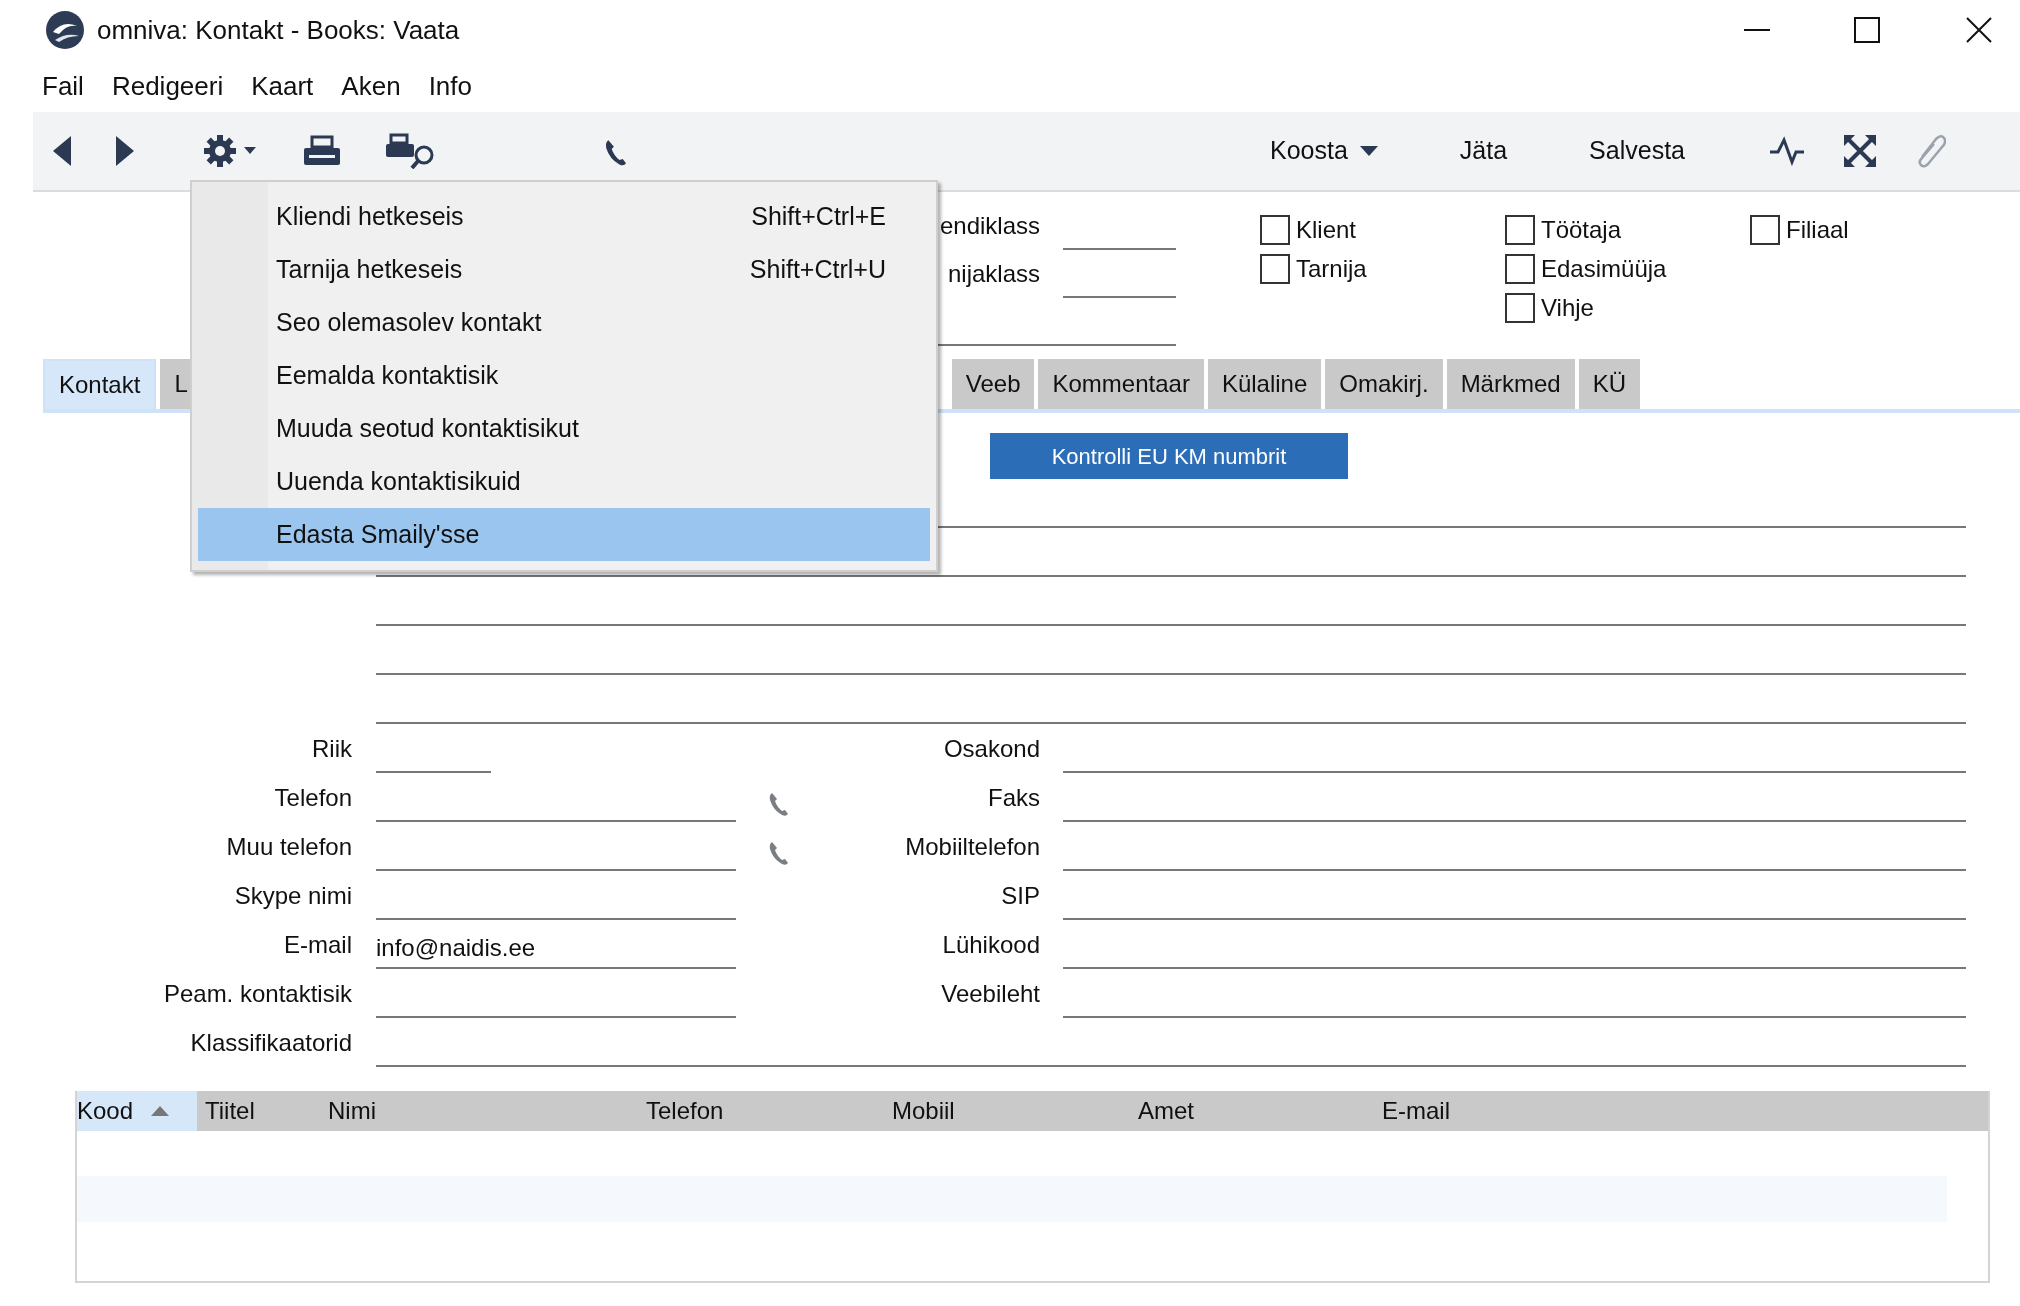  Describe the element at coordinates (1324, 151) in the screenshot. I see `toolbar-button: Koosta` at that location.